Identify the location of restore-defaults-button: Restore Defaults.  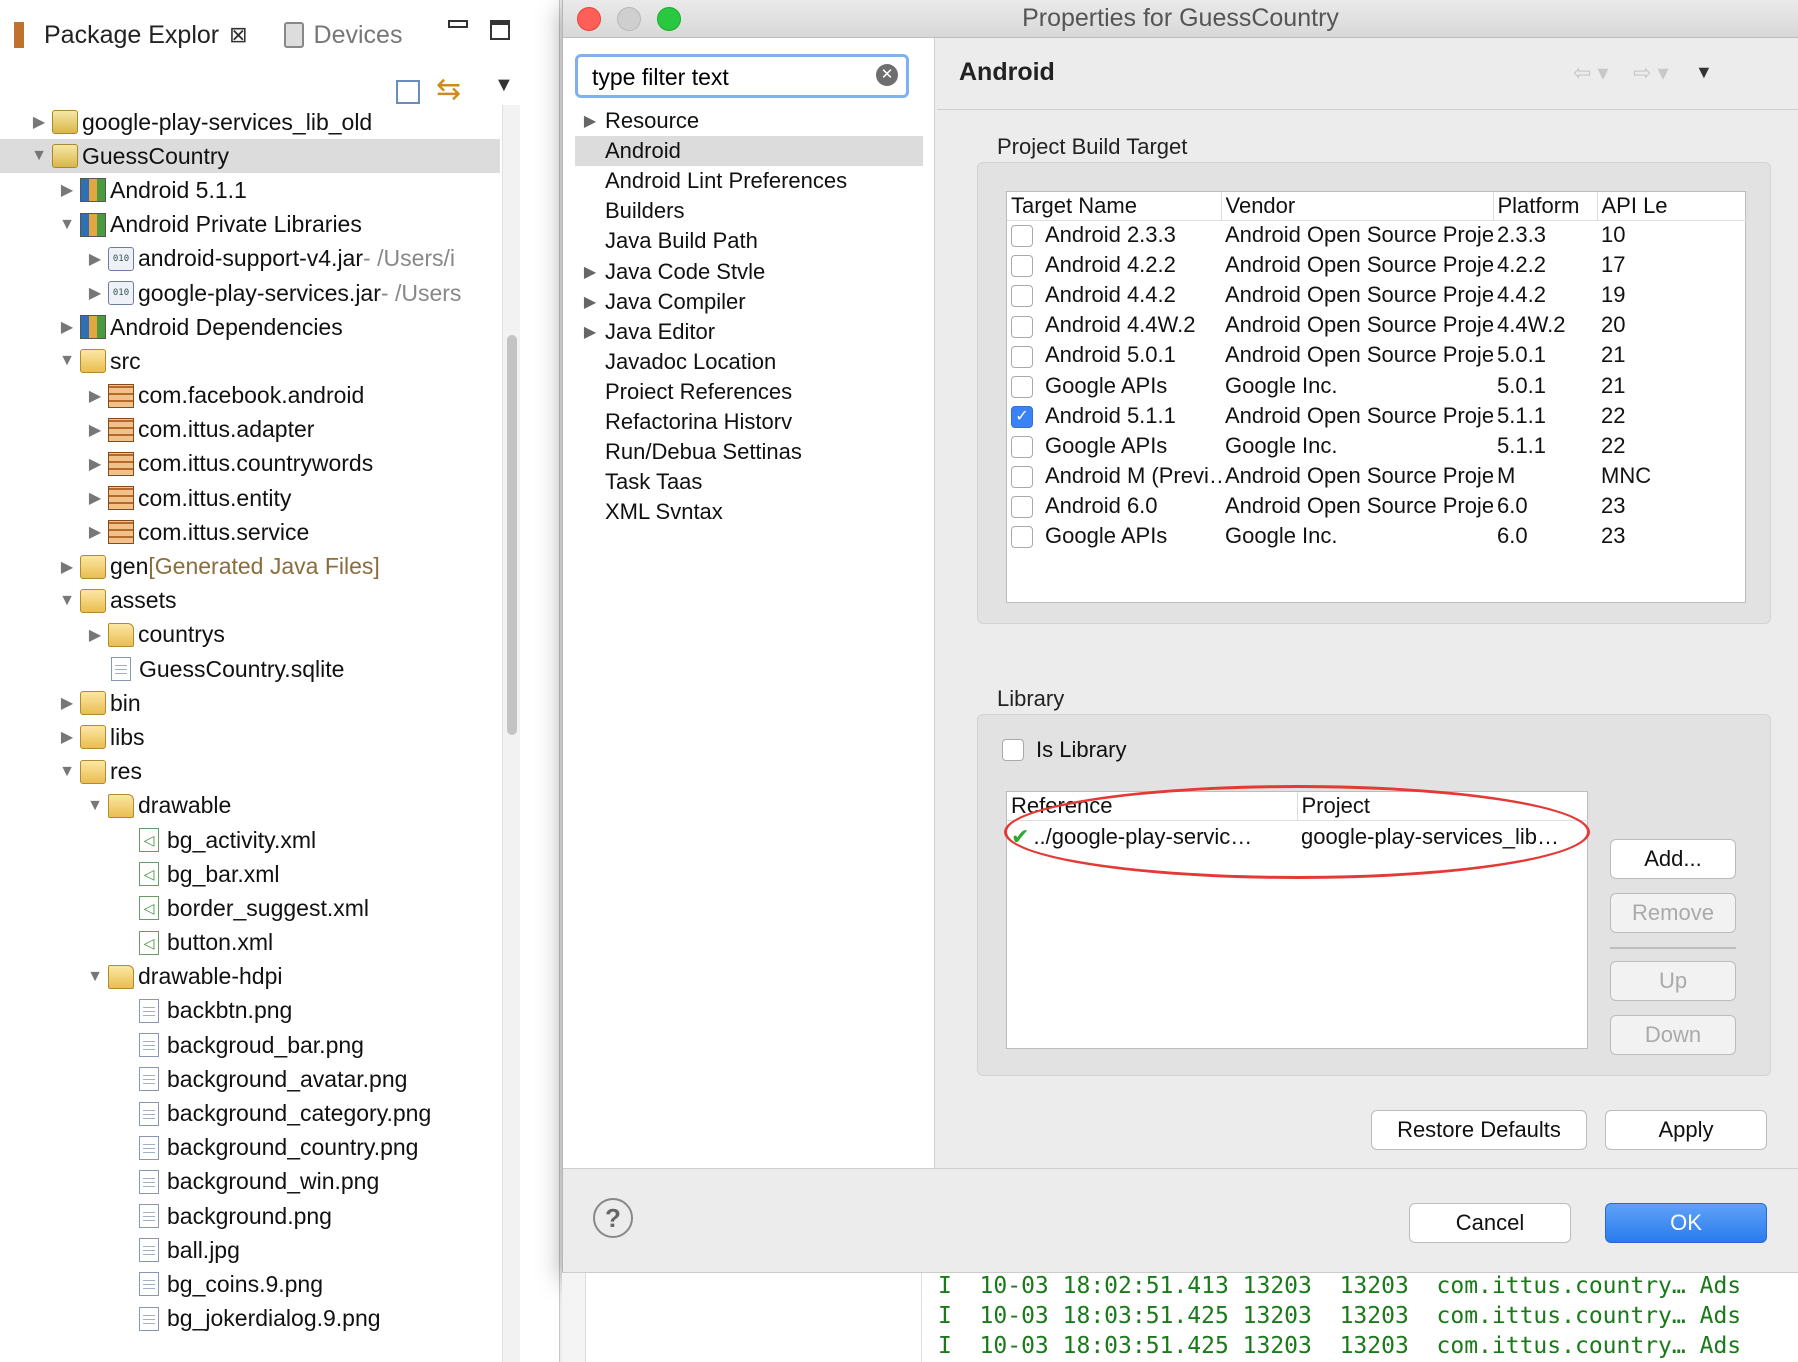
(1479, 1130).